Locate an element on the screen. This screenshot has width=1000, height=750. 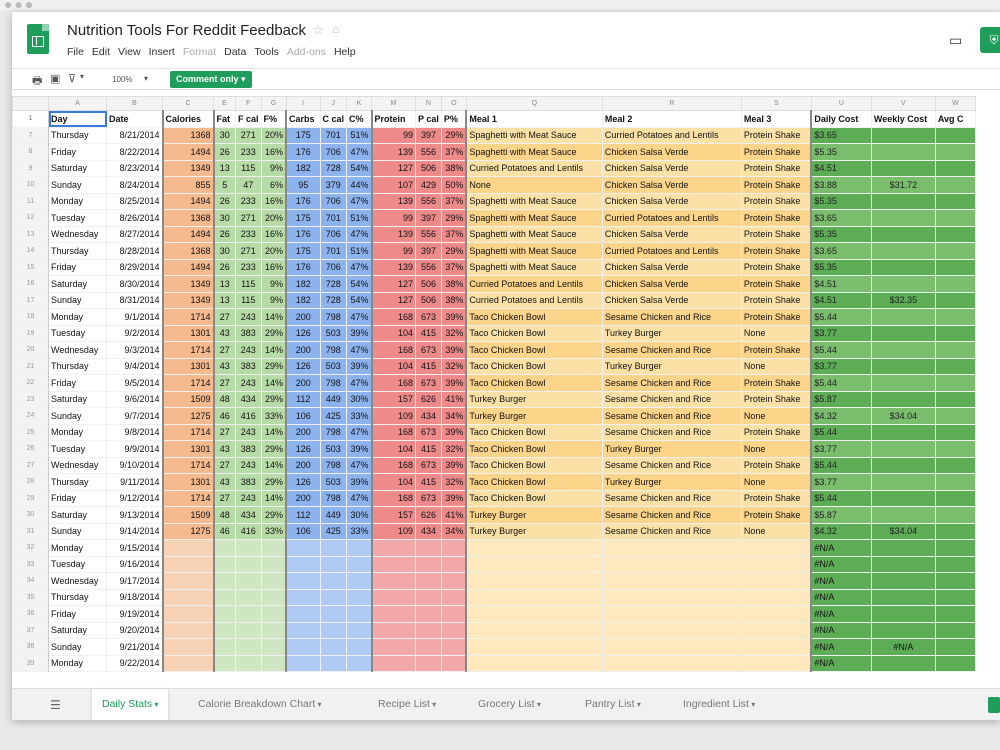
col-header-g: G is located at coordinates (273, 103).